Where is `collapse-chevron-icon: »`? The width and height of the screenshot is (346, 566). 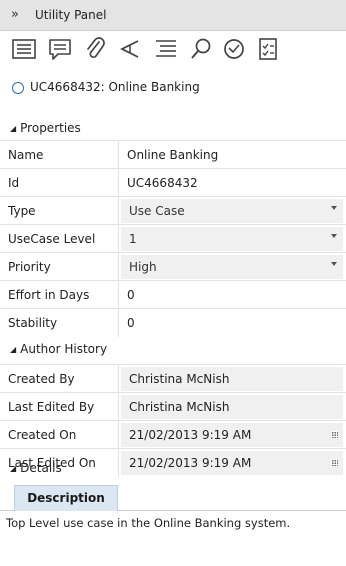 collapse-chevron-icon: » is located at coordinates (15, 14).